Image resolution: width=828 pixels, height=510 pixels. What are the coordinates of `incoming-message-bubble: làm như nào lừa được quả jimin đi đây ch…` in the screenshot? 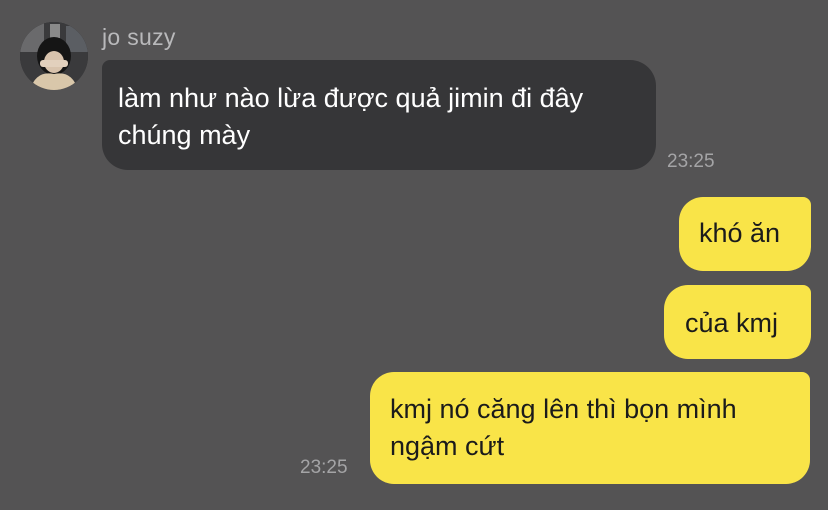 It's located at (379, 115).